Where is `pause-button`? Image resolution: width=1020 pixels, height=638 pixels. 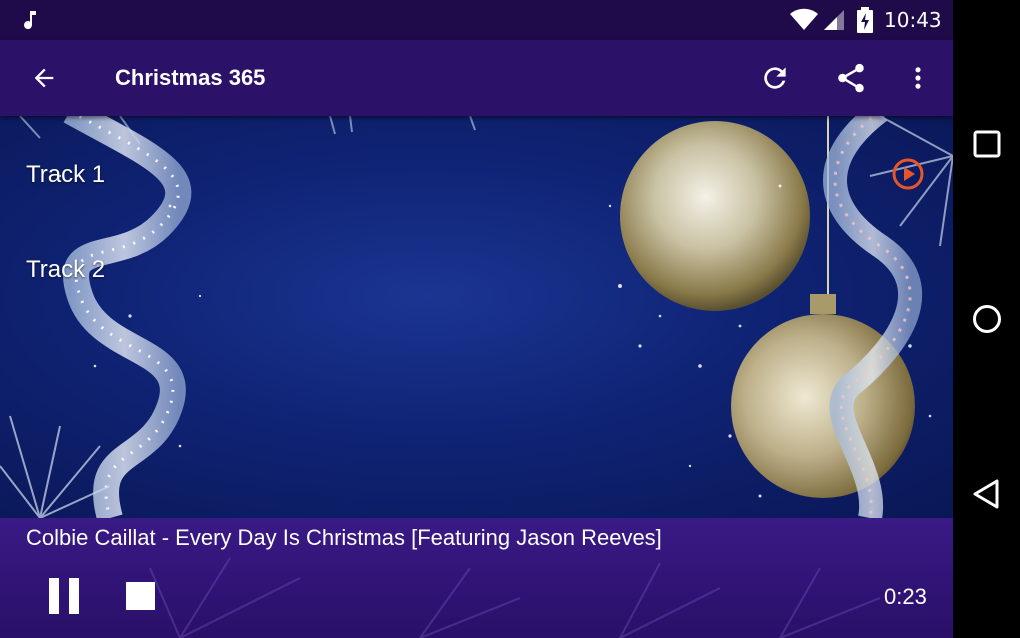
pause-button is located at coordinates (64, 596).